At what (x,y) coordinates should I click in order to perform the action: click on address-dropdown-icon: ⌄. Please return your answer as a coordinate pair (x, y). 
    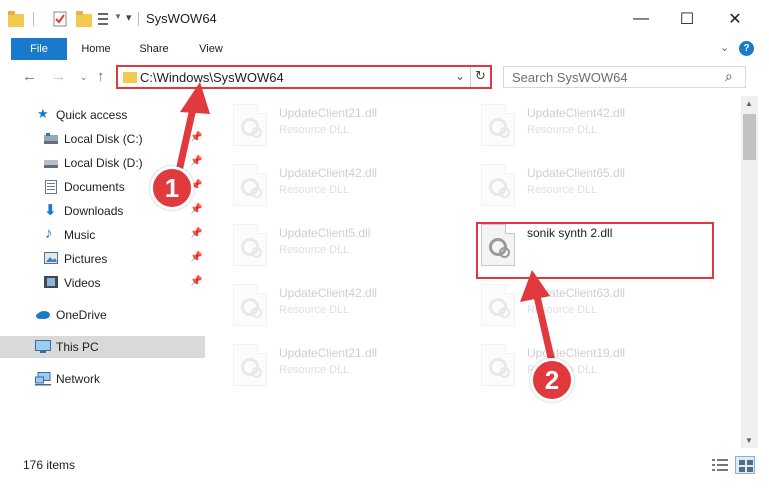
    Looking at the image, I should click on (460, 76).